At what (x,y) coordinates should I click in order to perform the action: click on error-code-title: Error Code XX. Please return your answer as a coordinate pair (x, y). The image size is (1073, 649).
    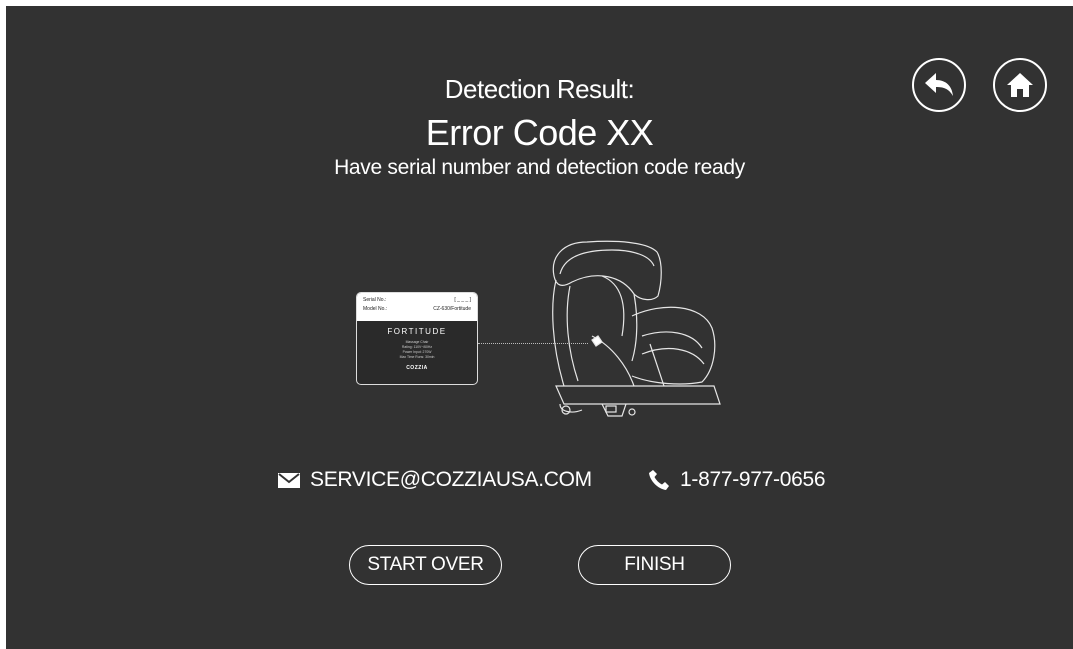
    Looking at the image, I should click on (539, 132).